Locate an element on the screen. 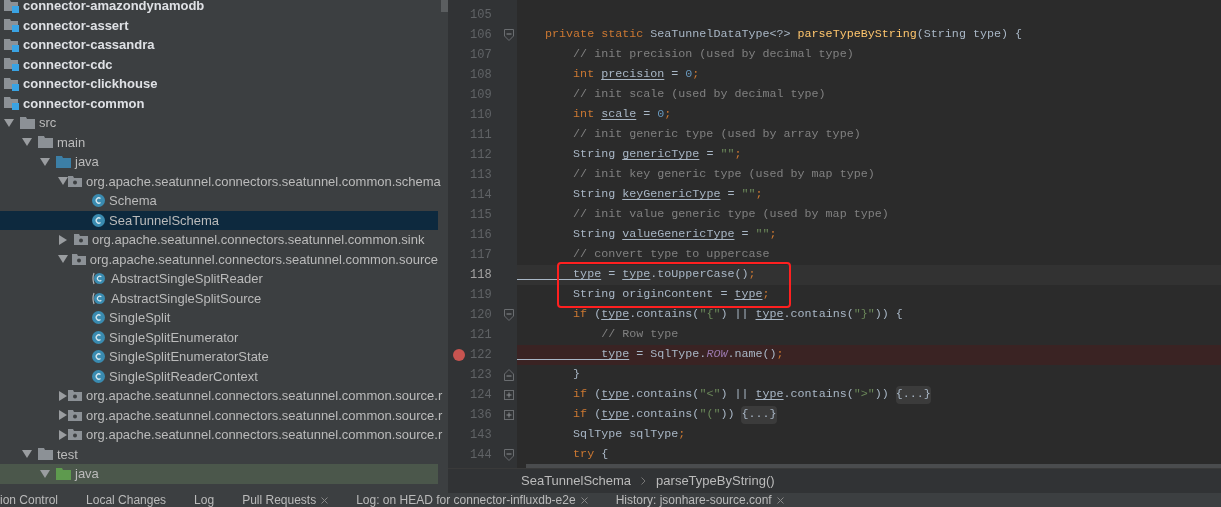 The image size is (1221, 507). tree-item-label: connector-clickhouse is located at coordinates (90, 84).